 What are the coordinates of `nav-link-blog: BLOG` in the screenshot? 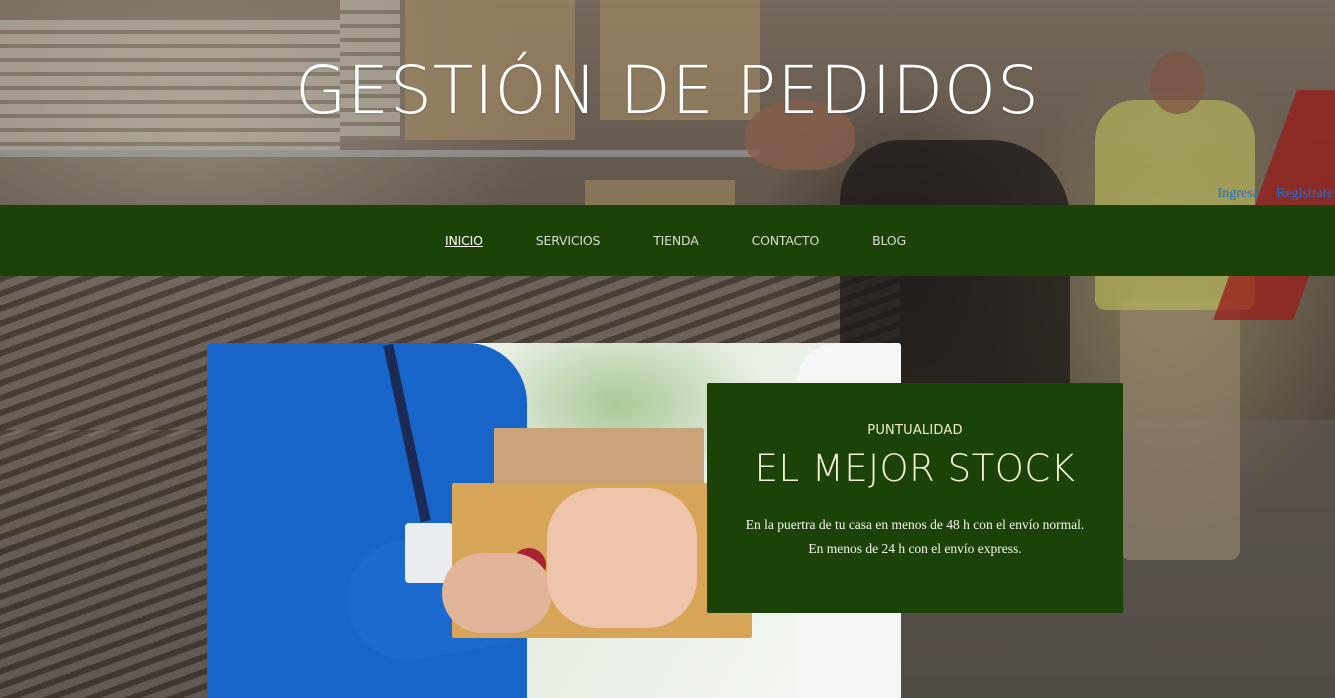 It's located at (889, 240).